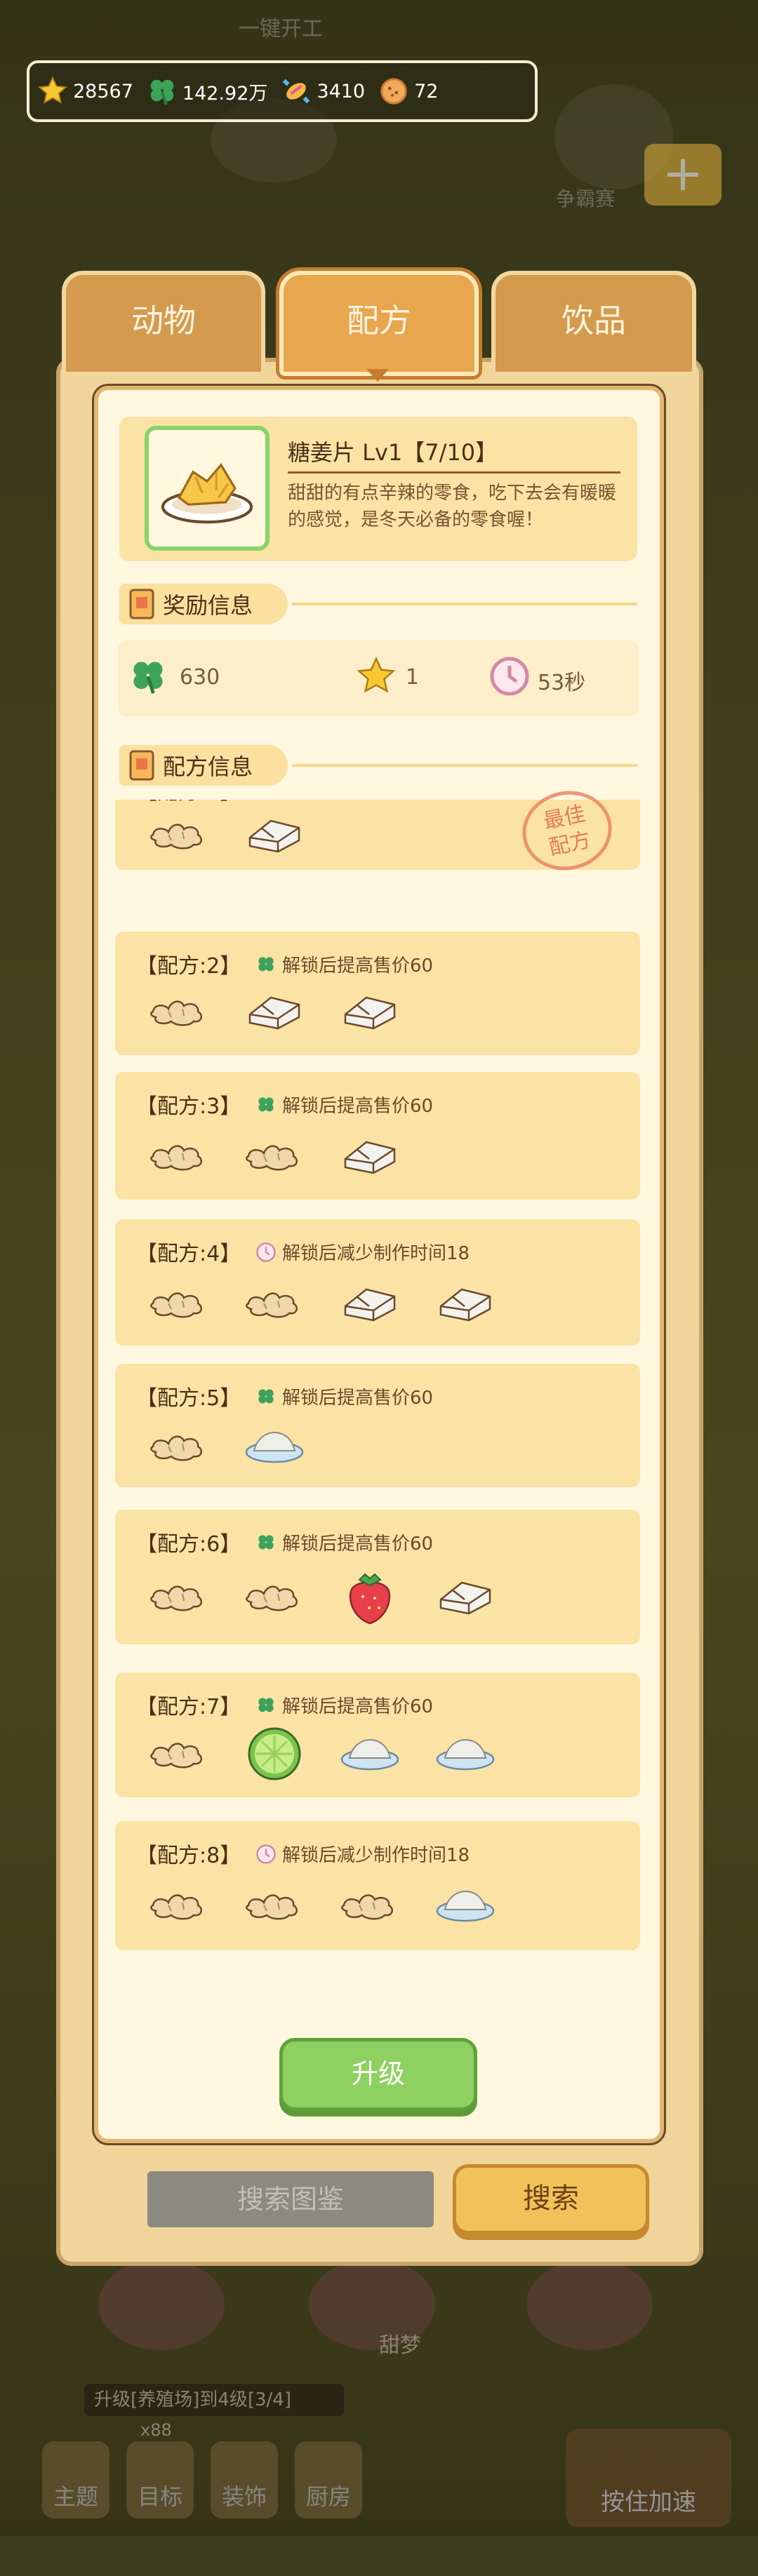 The image size is (758, 2576). What do you see at coordinates (206, 91) in the screenshot?
I see `clover-currency: 142.92万` at bounding box center [206, 91].